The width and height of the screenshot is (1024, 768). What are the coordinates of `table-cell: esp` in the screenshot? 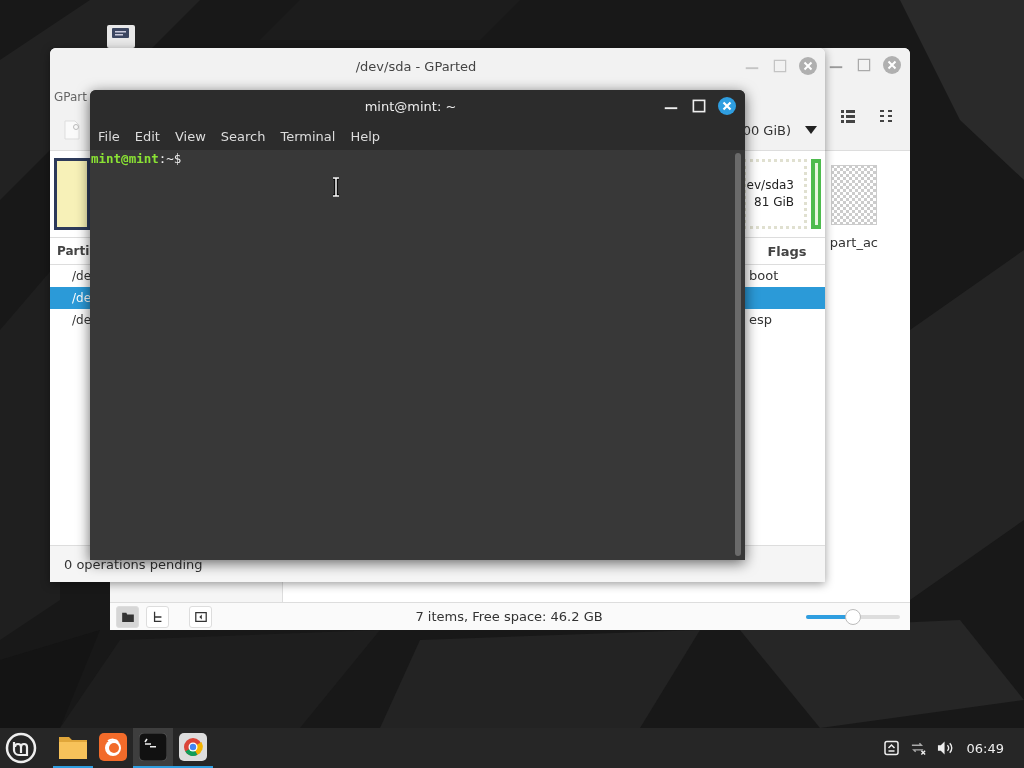 It's located at (785, 320).